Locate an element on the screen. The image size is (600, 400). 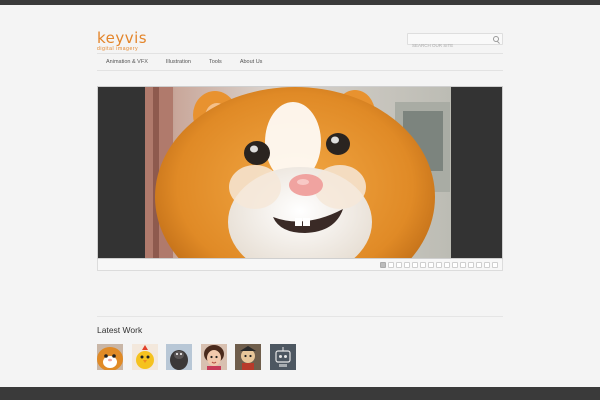
thumb-chick is located at coordinates (144, 357).